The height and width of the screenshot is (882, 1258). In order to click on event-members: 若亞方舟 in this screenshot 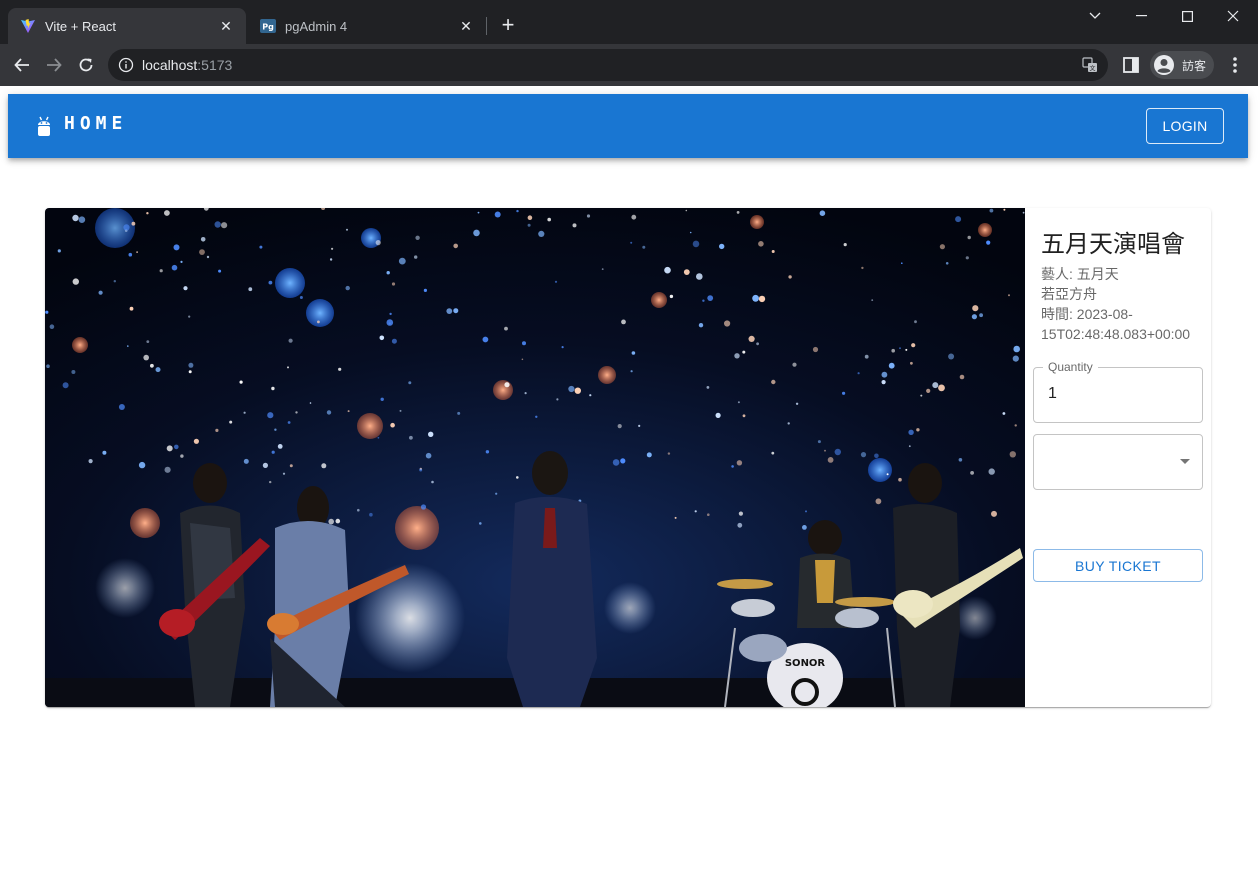, I will do `click(1069, 294)`.